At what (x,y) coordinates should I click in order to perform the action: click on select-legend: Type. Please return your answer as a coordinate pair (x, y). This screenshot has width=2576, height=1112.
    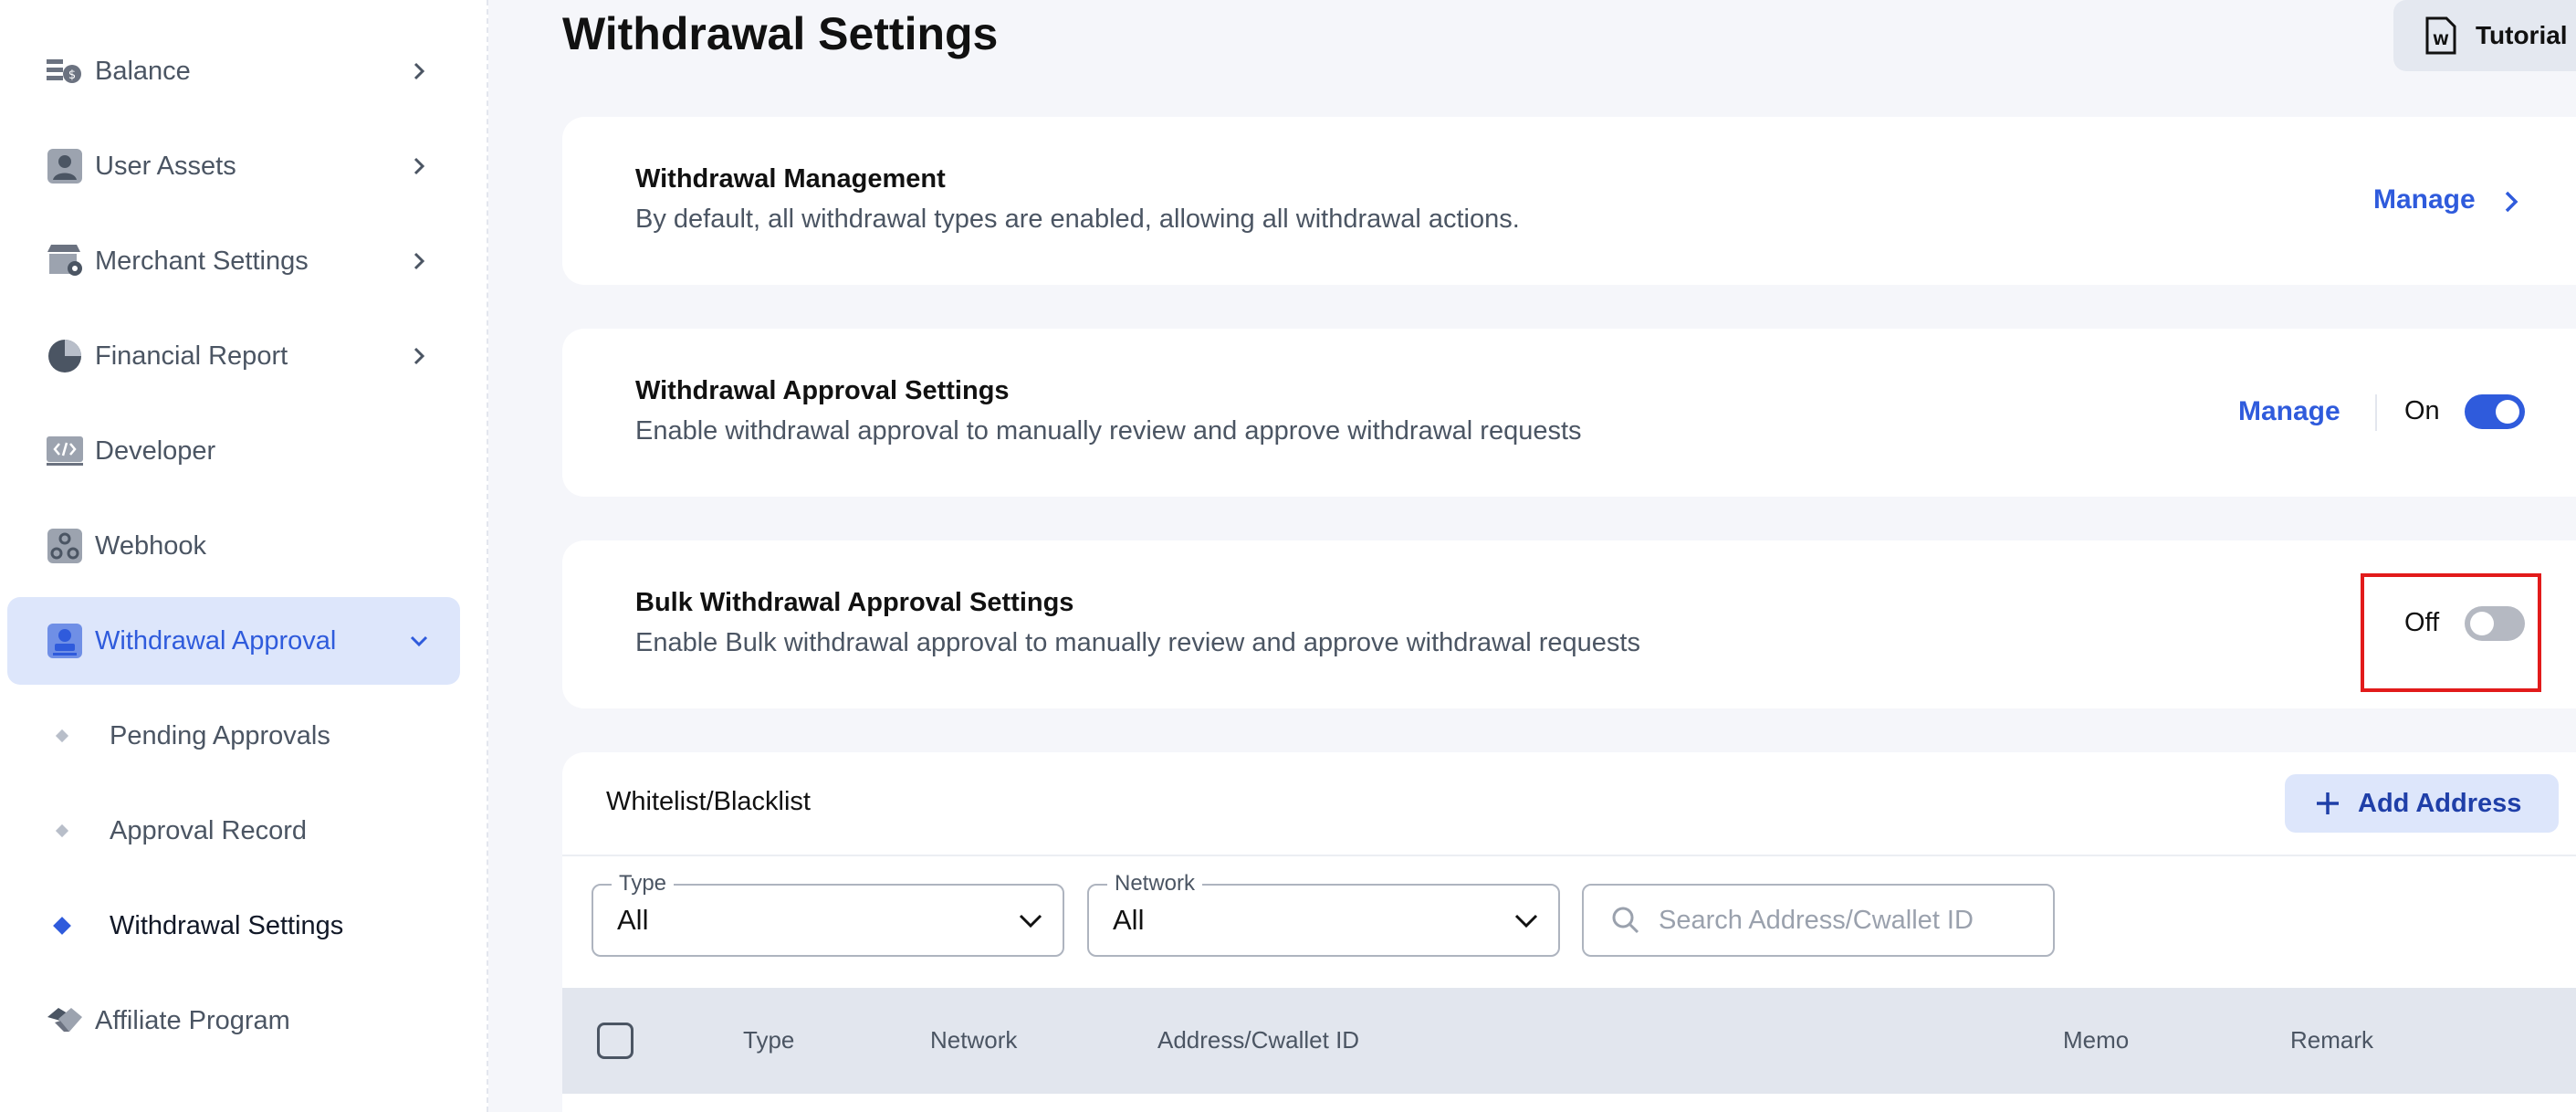
    Looking at the image, I should click on (643, 884).